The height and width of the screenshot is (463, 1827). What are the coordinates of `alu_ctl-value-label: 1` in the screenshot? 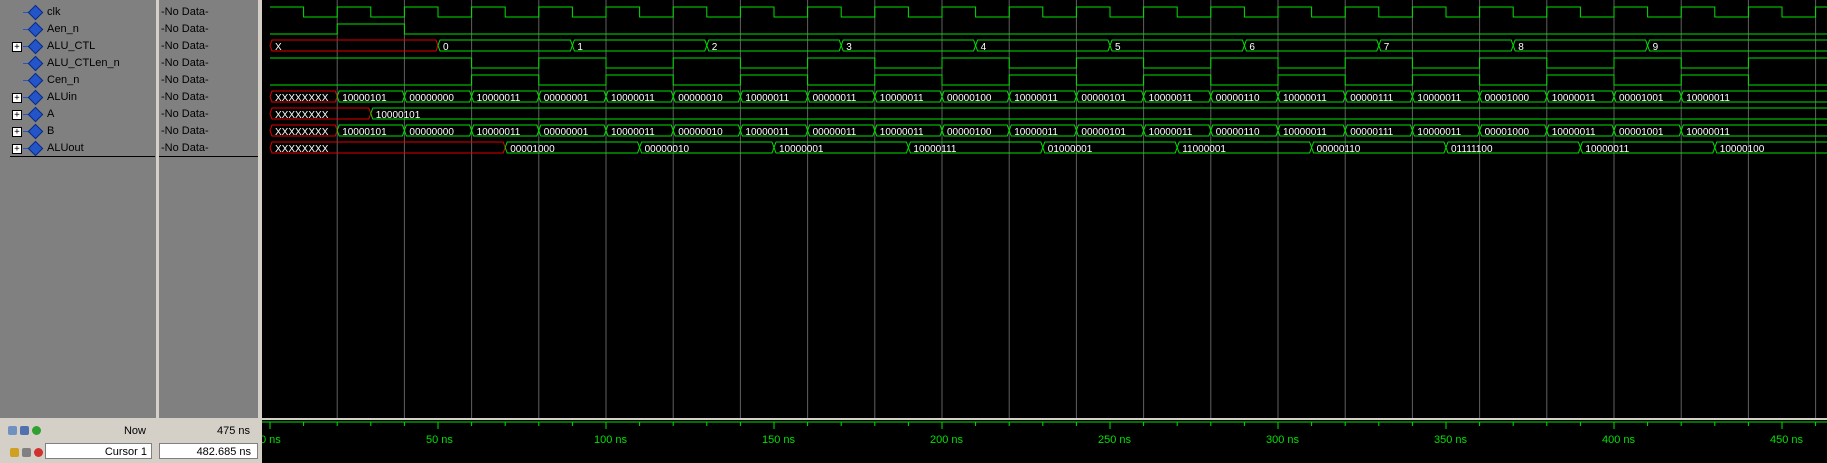 It's located at (580, 47).